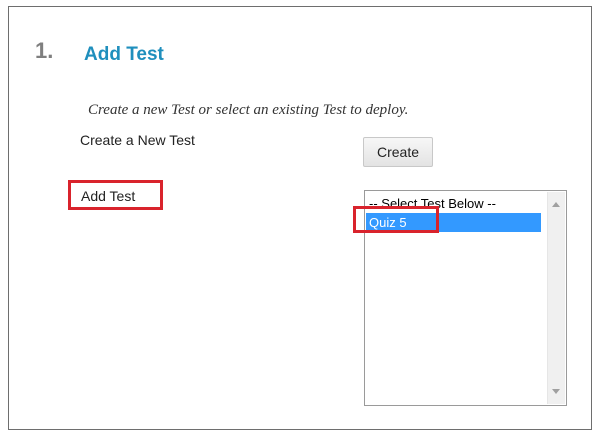 Image resolution: width=599 pixels, height=439 pixels. I want to click on scroll-down-arrow-icon, so click(556, 391).